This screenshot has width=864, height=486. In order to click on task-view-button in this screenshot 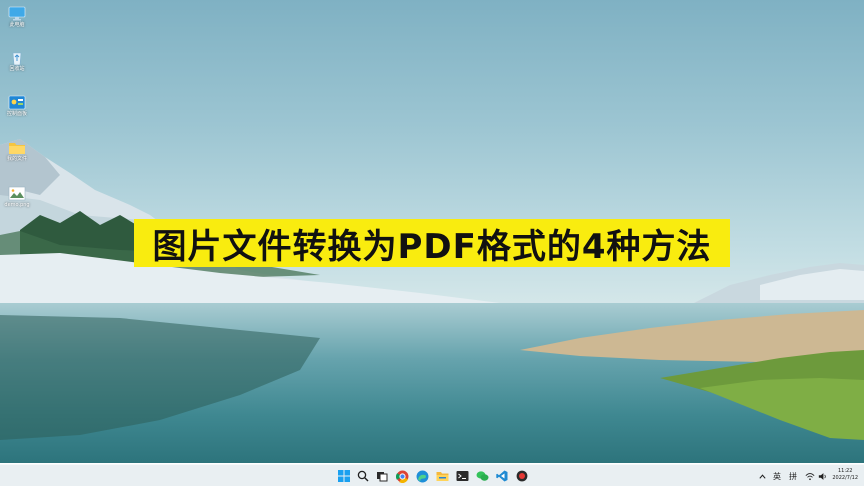, I will do `click(382, 476)`.